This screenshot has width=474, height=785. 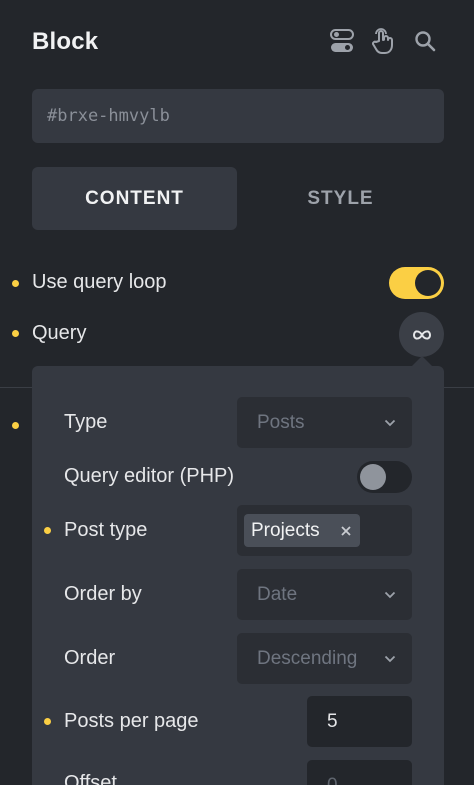 I want to click on post-type-tag-label: Projects, so click(x=285, y=530).